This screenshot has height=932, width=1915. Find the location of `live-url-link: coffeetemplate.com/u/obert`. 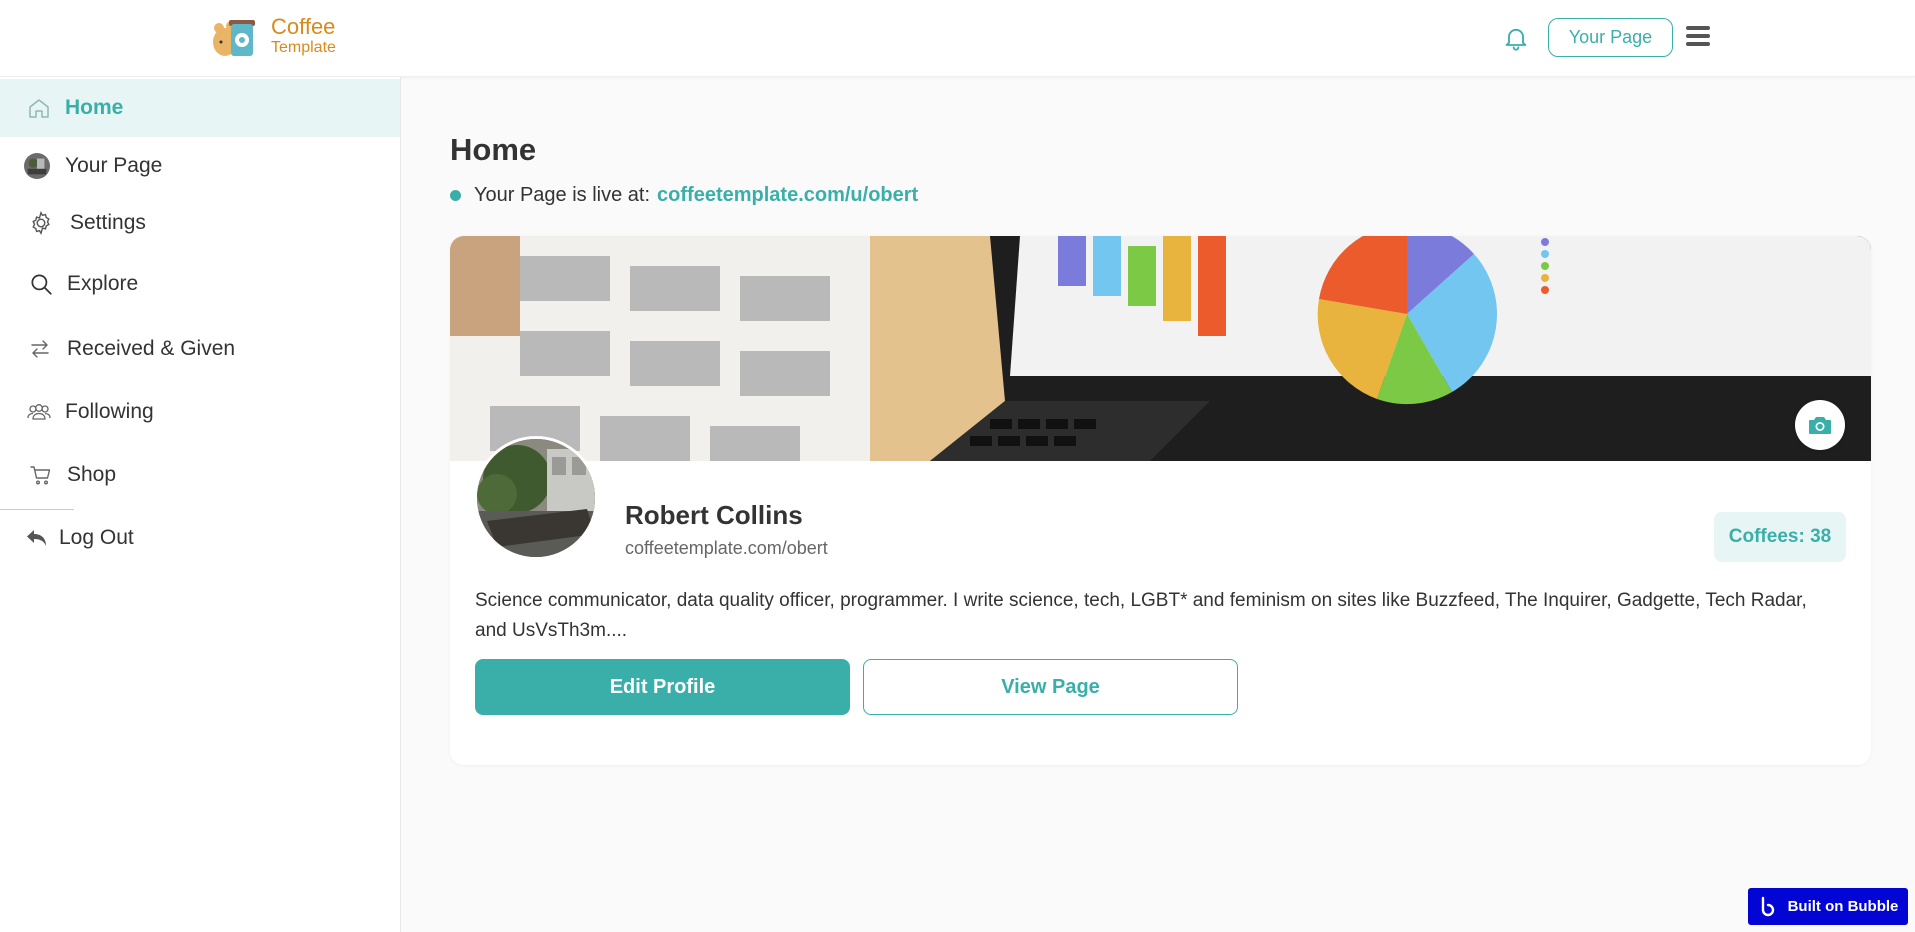

live-url-link: coffeetemplate.com/u/obert is located at coordinates (787, 195).